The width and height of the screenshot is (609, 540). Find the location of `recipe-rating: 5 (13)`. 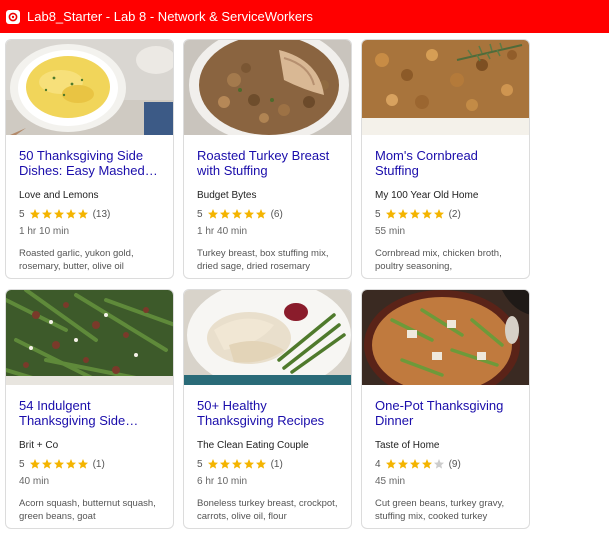

recipe-rating: 5 (13) is located at coordinates (89, 214).